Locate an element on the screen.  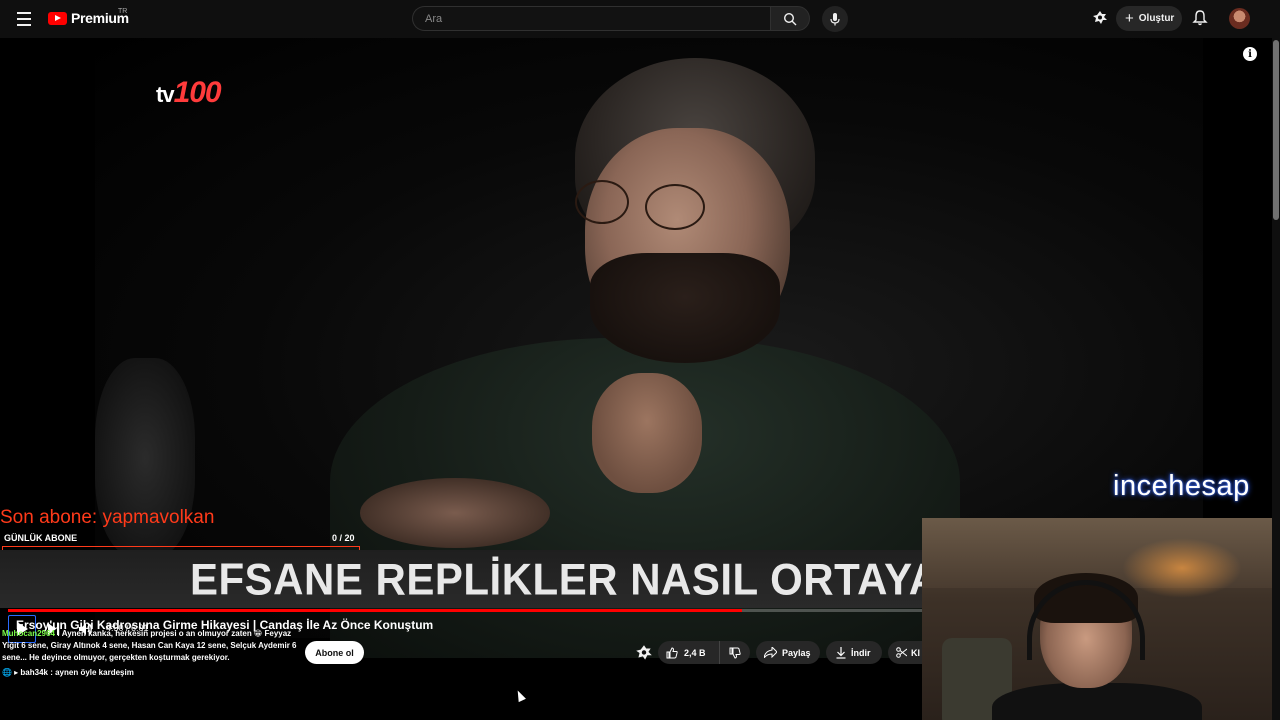
lower-third-text: EFSANE REPLİKLER NASIL ORTAYA ÇIKIYO is located at coordinates (556, 579).